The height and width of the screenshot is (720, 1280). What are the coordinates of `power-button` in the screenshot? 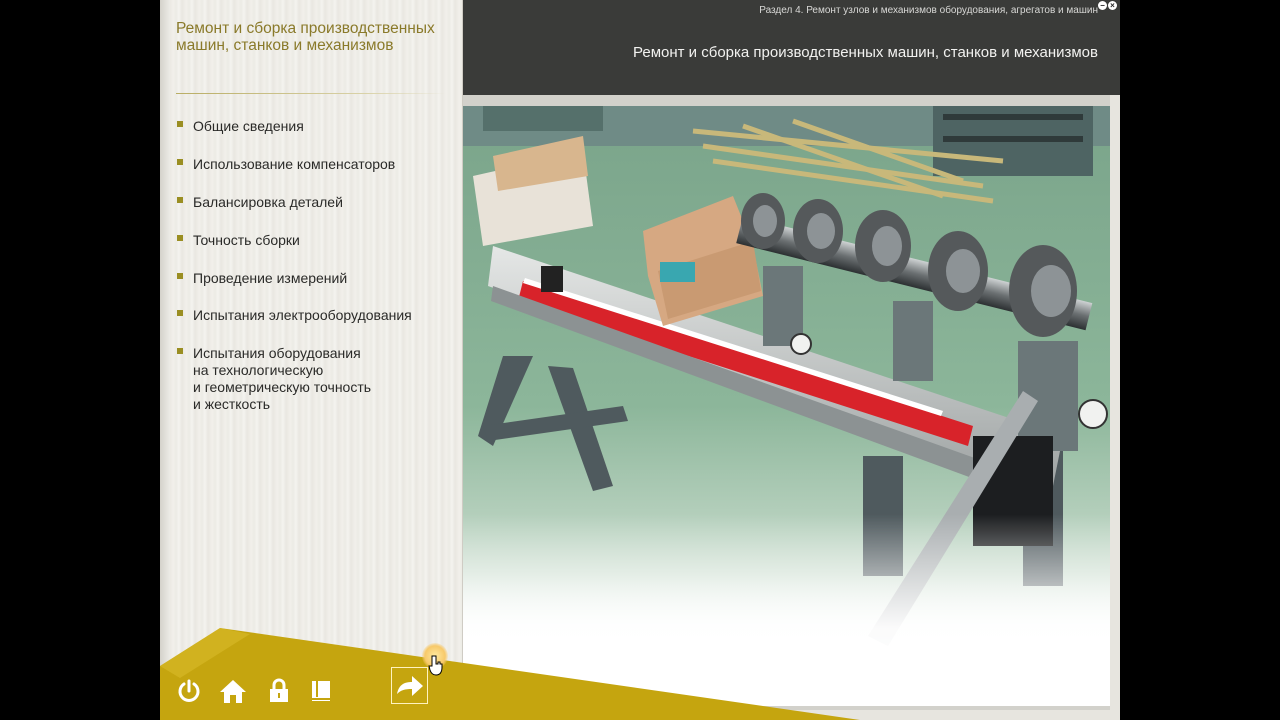 It's located at (189, 691).